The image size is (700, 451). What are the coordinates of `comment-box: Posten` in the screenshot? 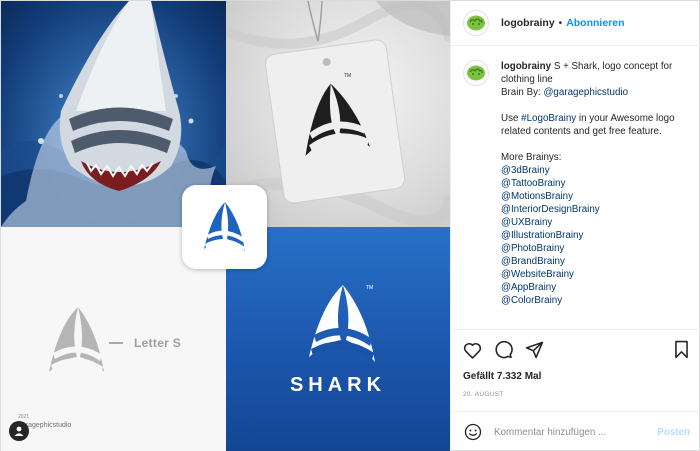 It's located at (575, 431).